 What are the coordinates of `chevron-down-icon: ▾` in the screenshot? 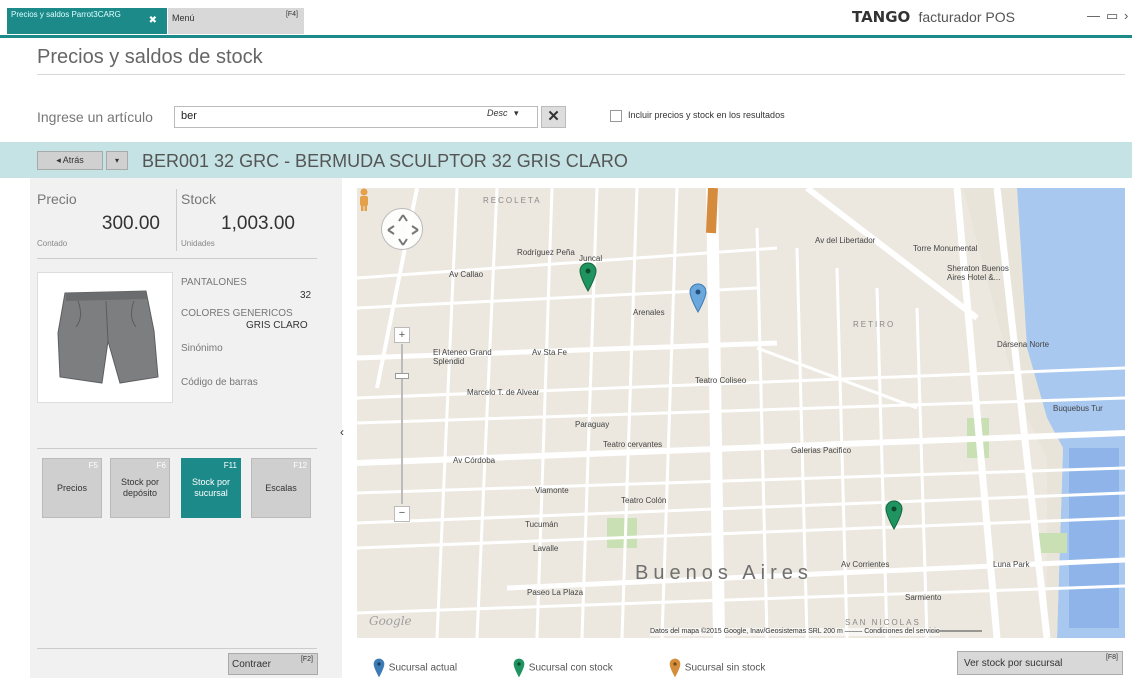 It's located at (516, 113).